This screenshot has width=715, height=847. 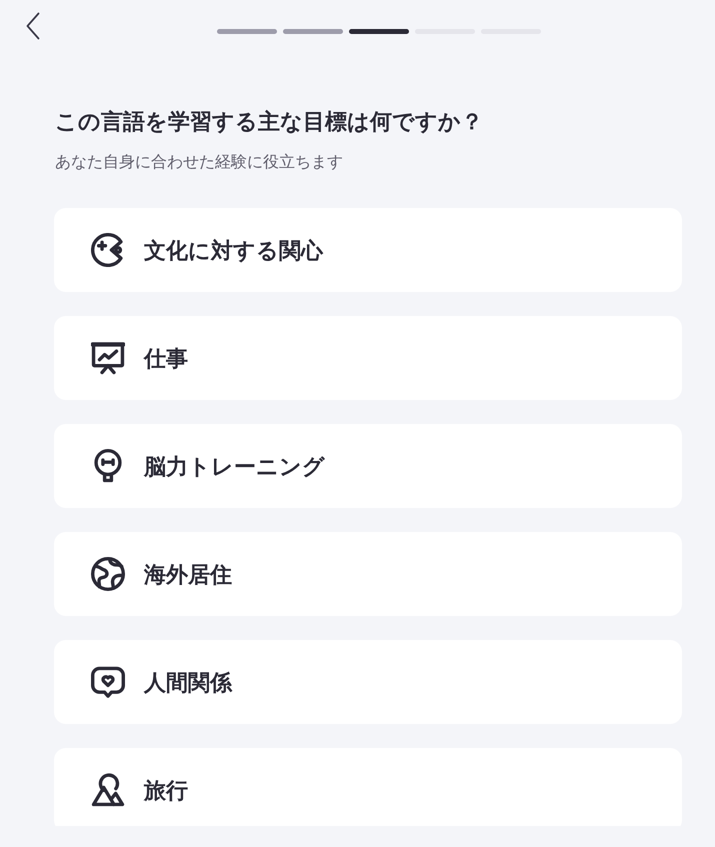 What do you see at coordinates (33, 26) in the screenshot?
I see `chevron-left-icon` at bounding box center [33, 26].